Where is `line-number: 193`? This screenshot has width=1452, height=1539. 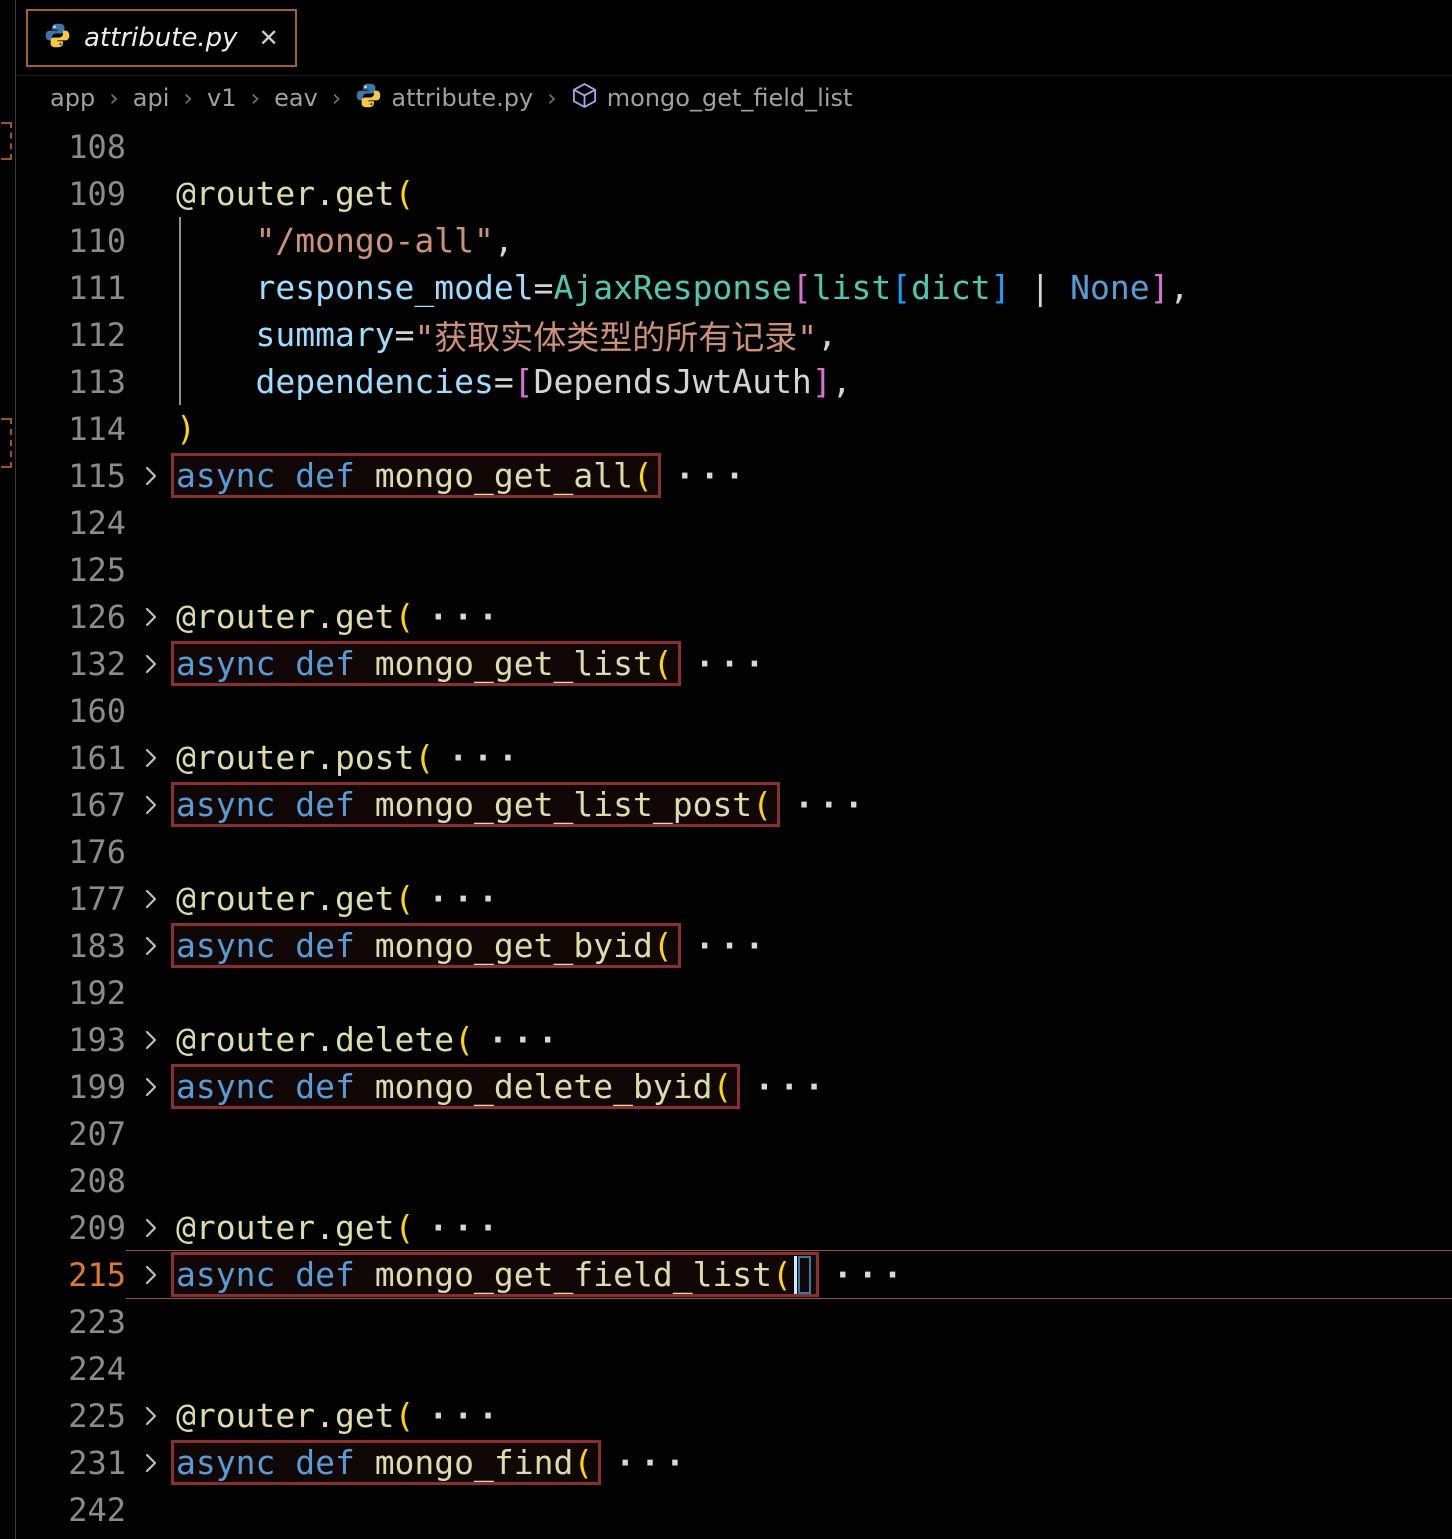 line-number: 193 is located at coordinates (71, 1040).